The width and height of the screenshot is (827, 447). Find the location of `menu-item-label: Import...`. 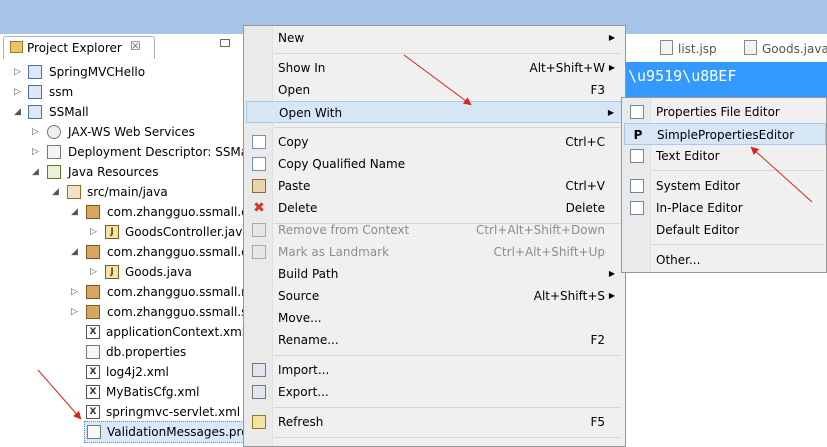

menu-item-label: Import... is located at coordinates (304, 370).